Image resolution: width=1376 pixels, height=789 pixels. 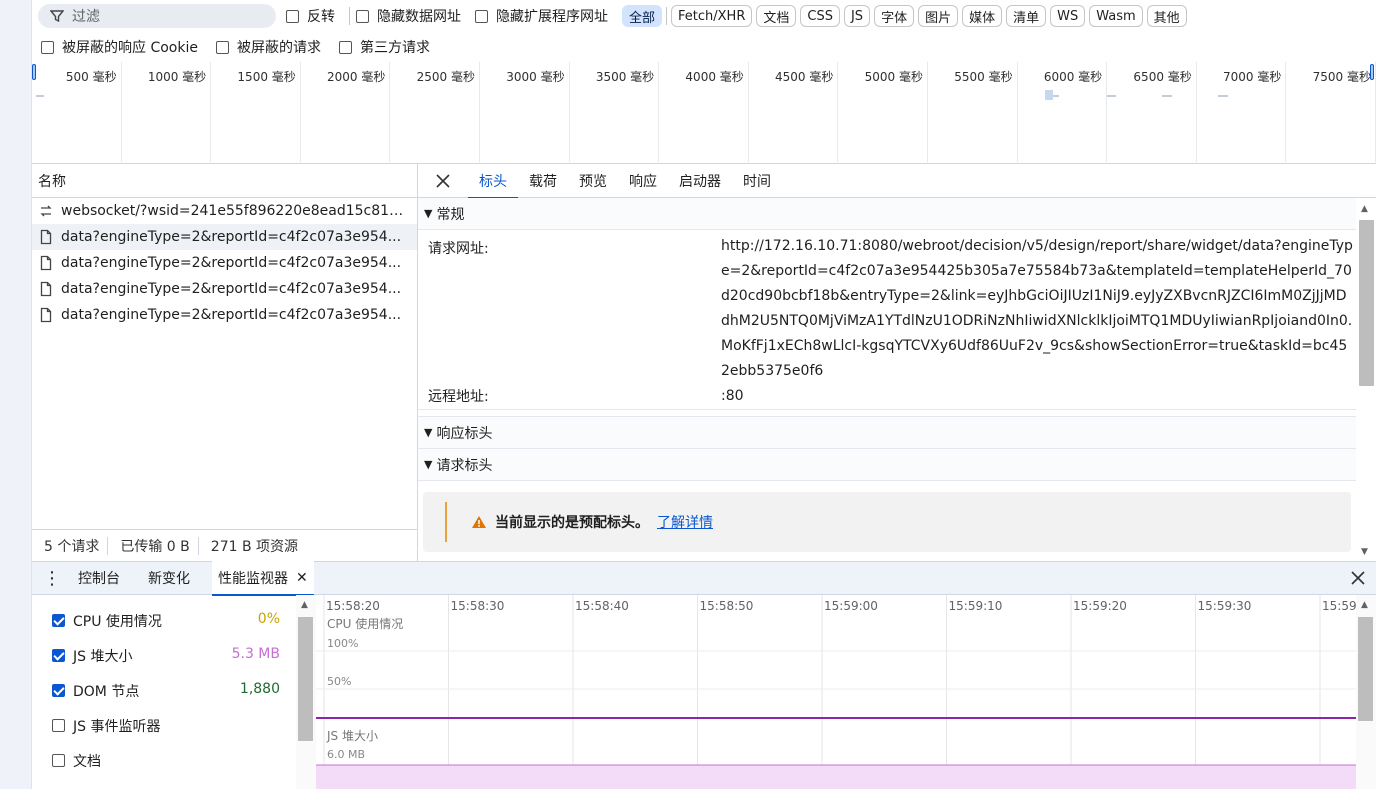 What do you see at coordinates (712, 16) in the screenshot?
I see `filter-chip-1: Fetch/XHR` at bounding box center [712, 16].